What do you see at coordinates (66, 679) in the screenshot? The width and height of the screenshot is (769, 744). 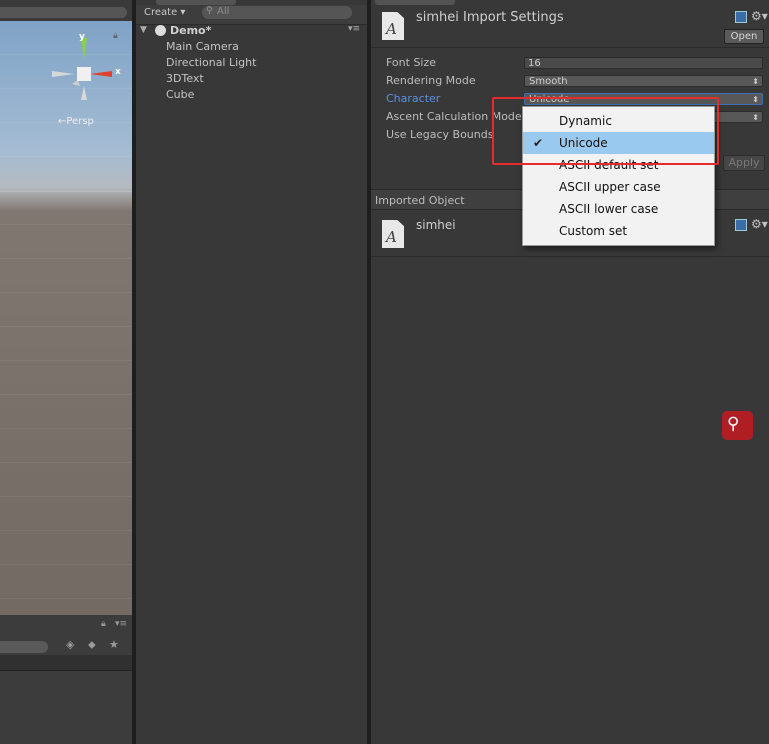 I see `project-panel` at bounding box center [66, 679].